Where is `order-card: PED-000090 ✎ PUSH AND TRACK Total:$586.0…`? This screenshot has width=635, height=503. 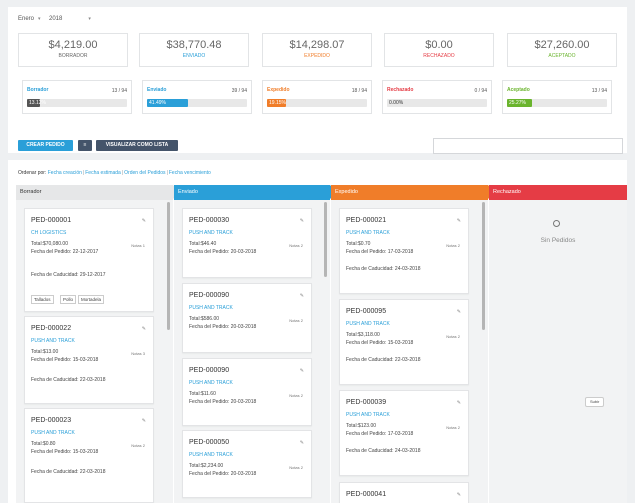 order-card: PED-000090 ✎ PUSH AND TRACK Total:$586.0… is located at coordinates (247, 318).